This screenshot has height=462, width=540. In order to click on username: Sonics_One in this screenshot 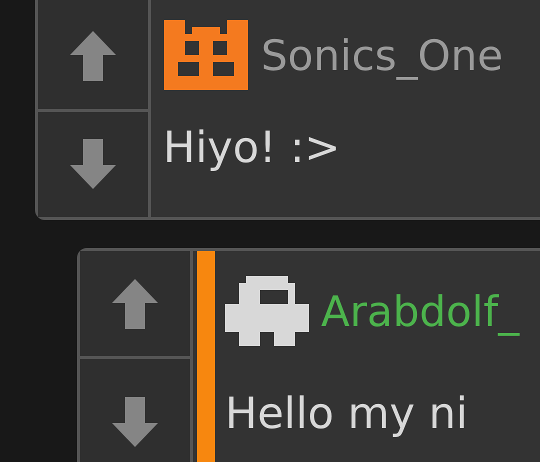, I will do `click(382, 55)`.